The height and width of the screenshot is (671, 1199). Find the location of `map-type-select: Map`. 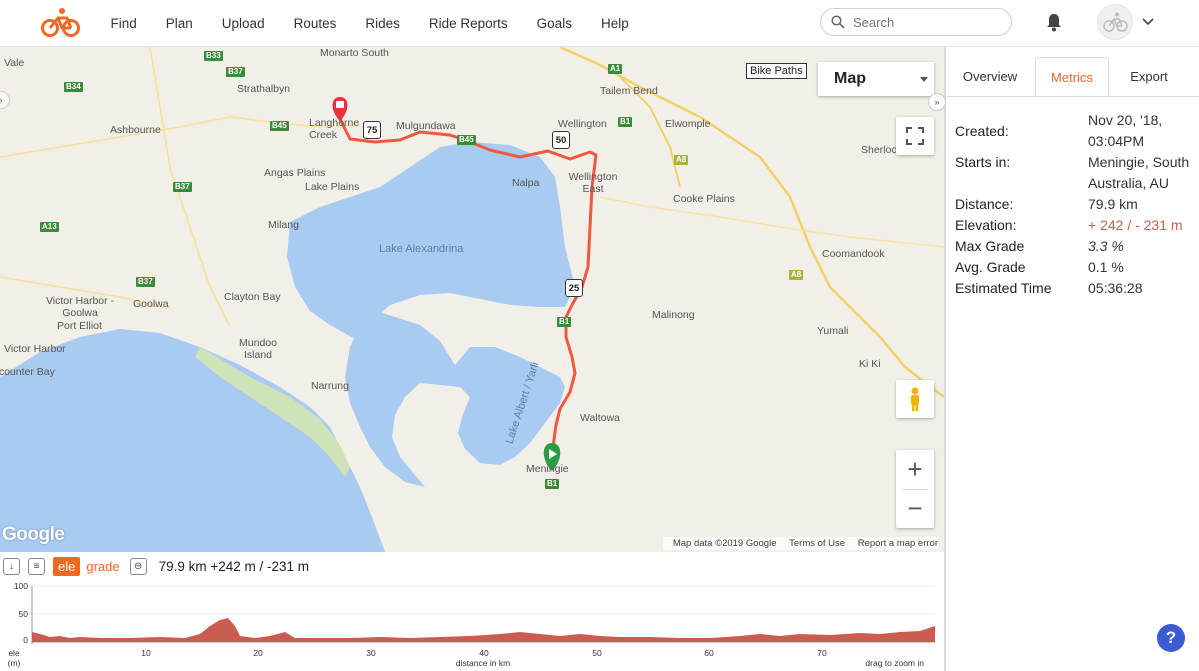

map-type-select: Map is located at coordinates (876, 79).